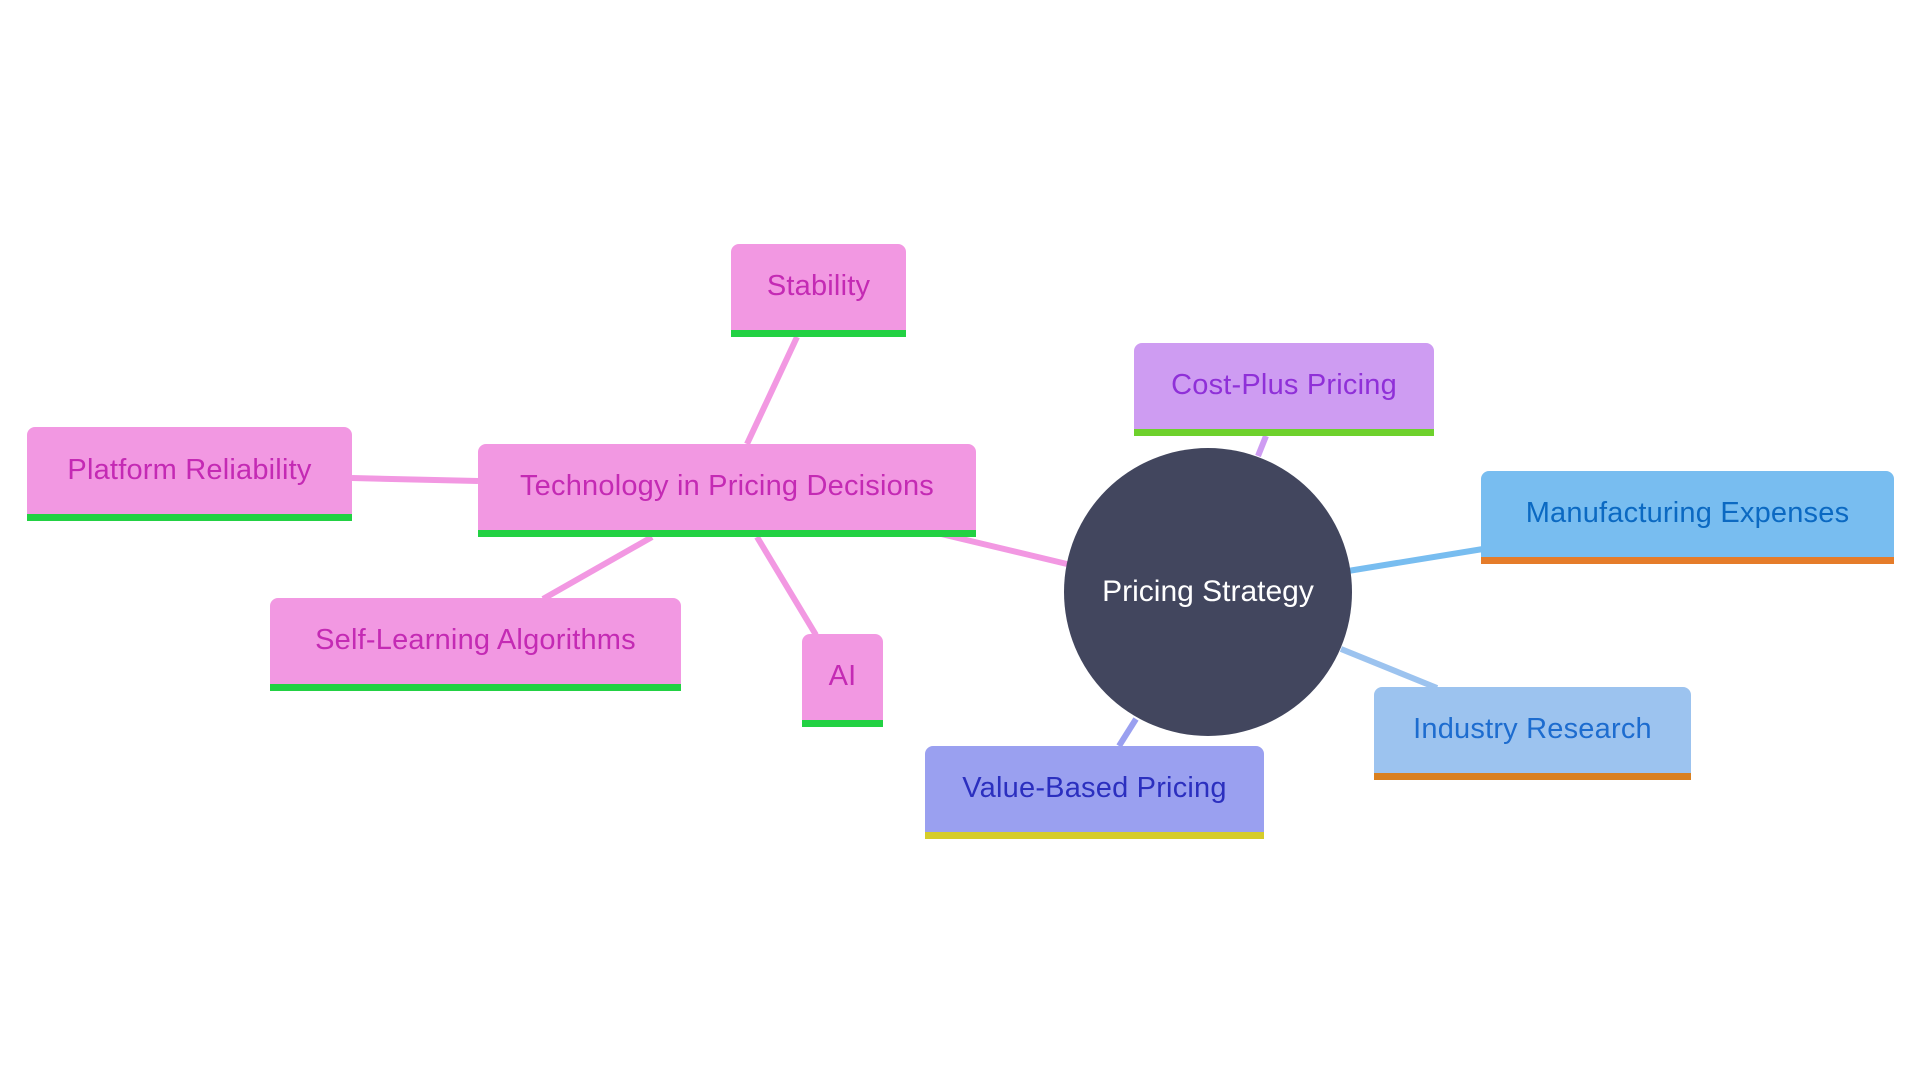  What do you see at coordinates (818, 286) in the screenshot?
I see `node-label: Stability` at bounding box center [818, 286].